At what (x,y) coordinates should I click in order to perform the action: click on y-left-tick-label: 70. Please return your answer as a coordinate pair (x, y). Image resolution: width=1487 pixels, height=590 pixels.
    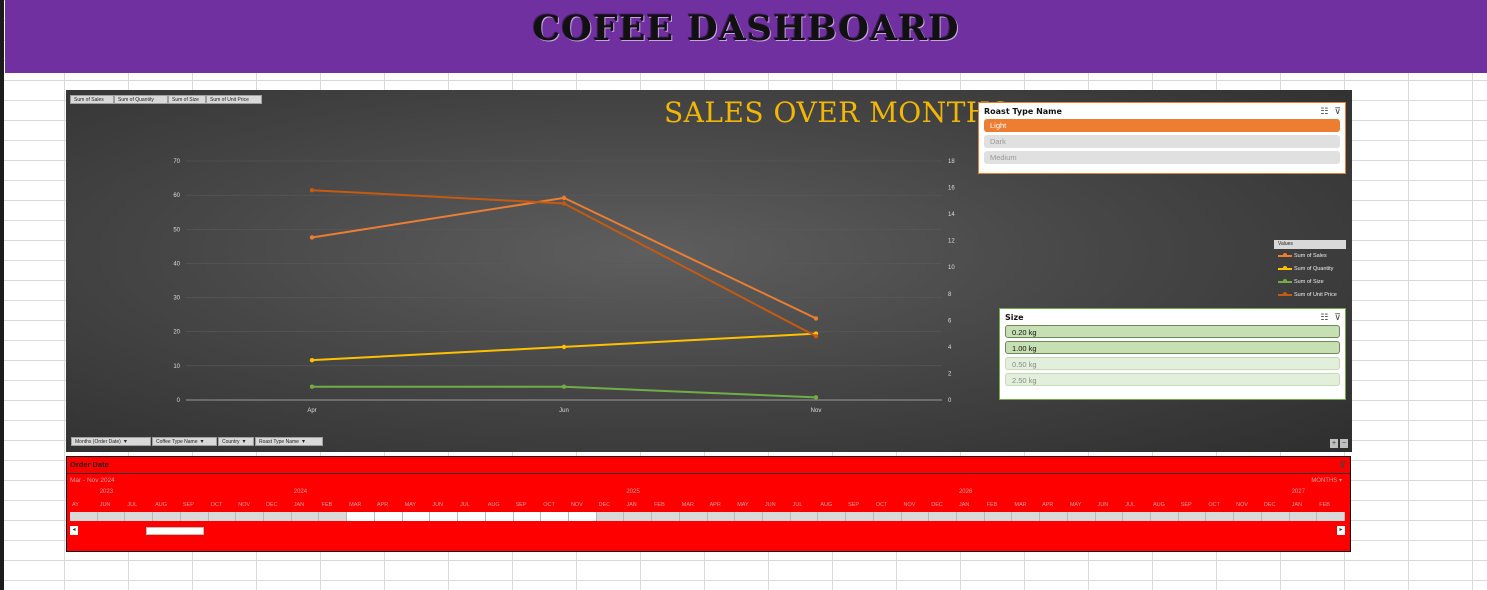
    Looking at the image, I should click on (176, 162).